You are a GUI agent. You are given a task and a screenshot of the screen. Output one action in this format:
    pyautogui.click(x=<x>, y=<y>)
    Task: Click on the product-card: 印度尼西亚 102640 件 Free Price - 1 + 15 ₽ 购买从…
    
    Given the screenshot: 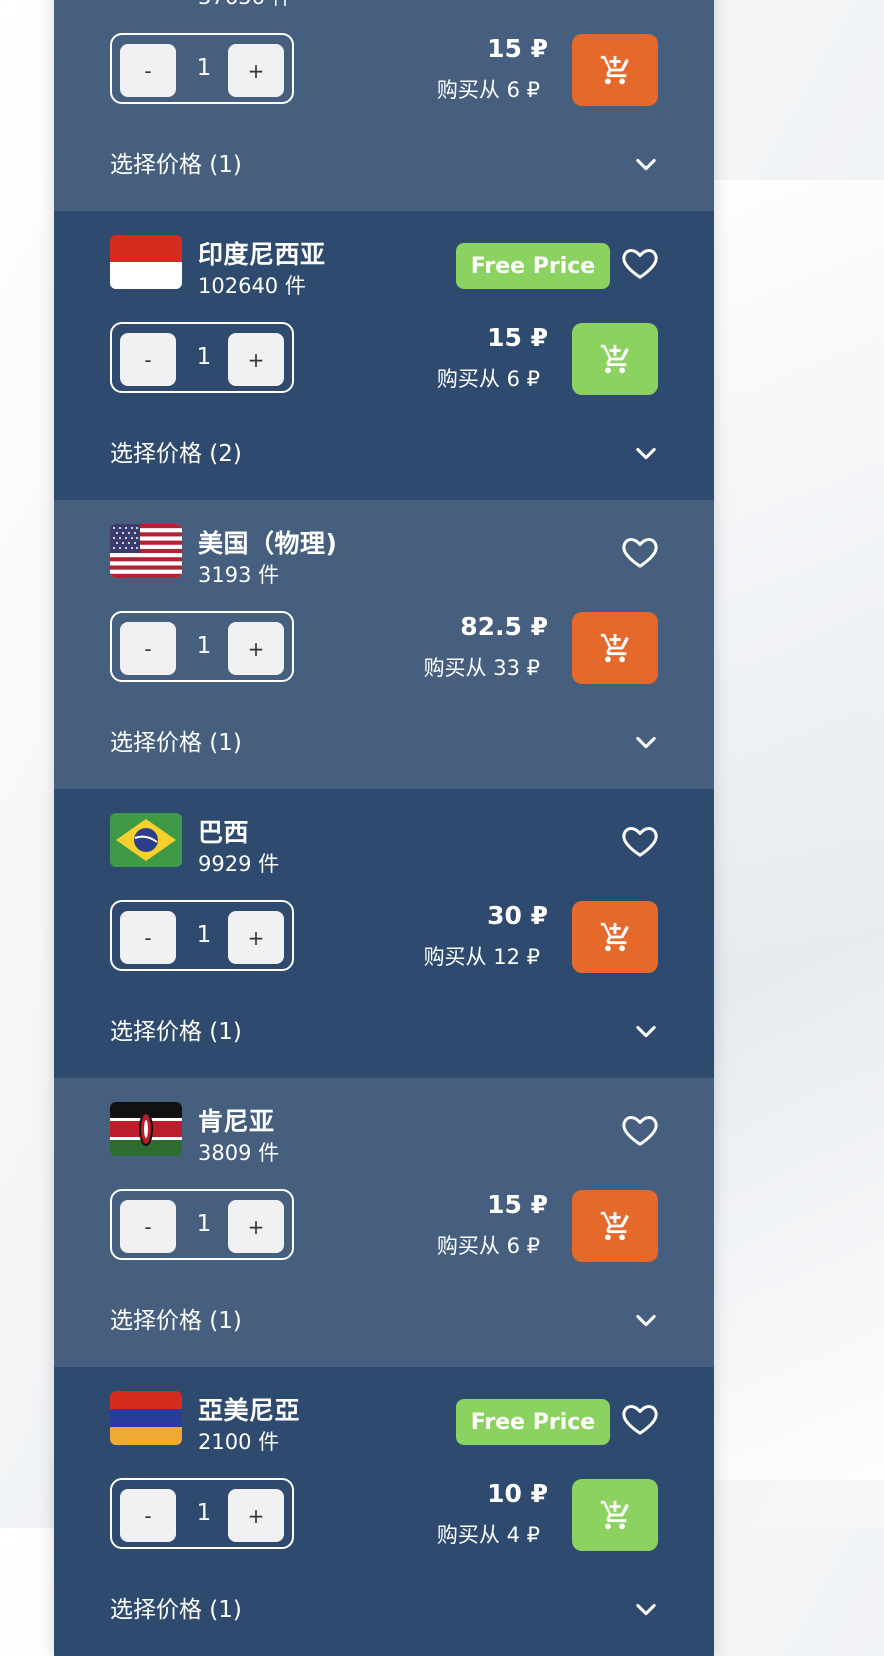 What is the action you would take?
    pyautogui.click(x=384, y=355)
    